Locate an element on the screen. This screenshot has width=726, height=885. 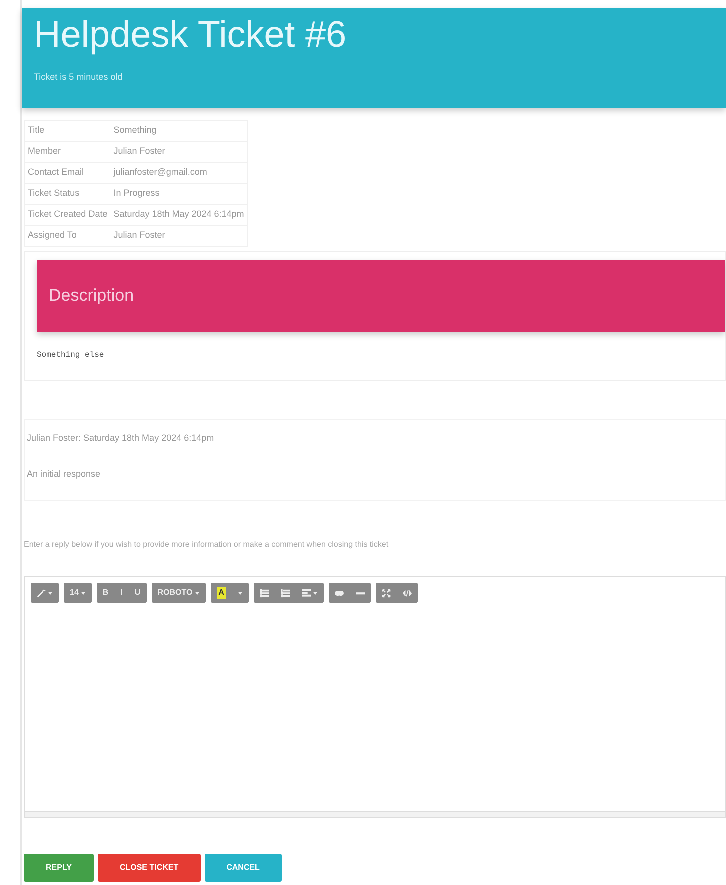
ticket-age-text: Ticket is 5 minutes old is located at coordinates (78, 77).